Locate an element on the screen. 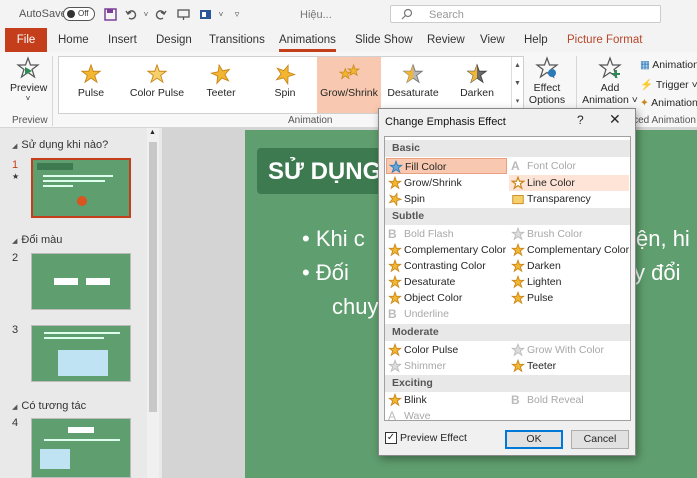 This screenshot has height=478, width=697. trigger-button: ⚡ Trigger ˅ is located at coordinates (668, 84).